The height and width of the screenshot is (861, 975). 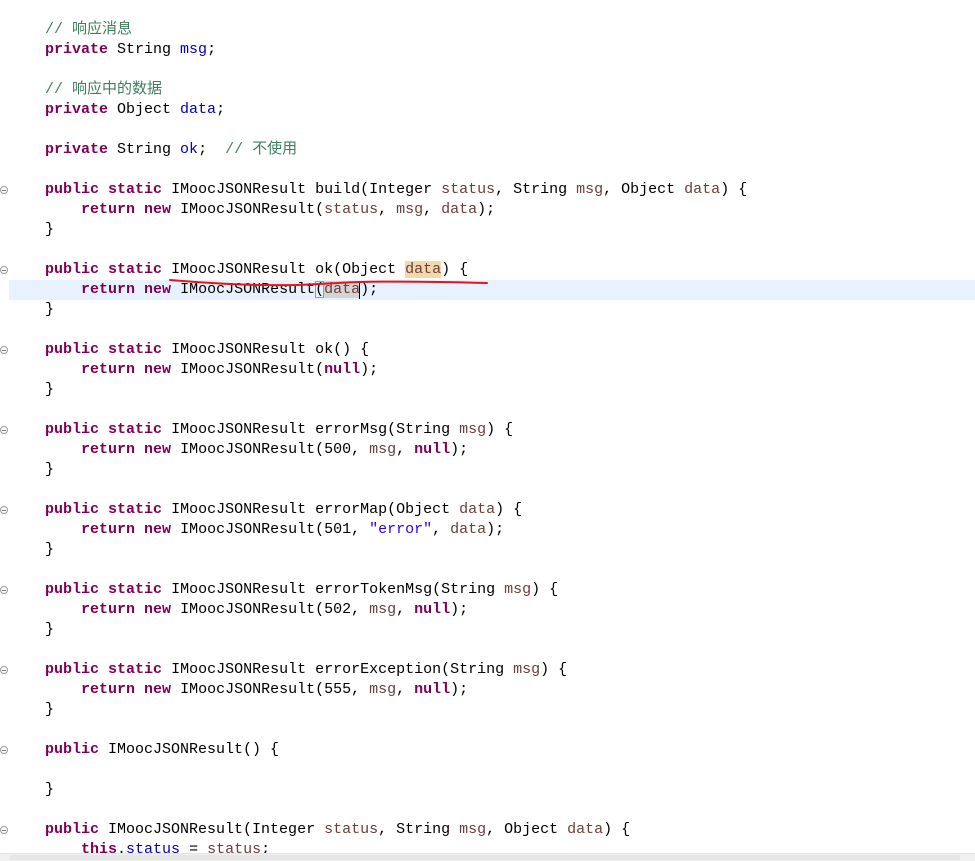 What do you see at coordinates (492, 90) in the screenshot?
I see `code-line: // 响应中的数据` at bounding box center [492, 90].